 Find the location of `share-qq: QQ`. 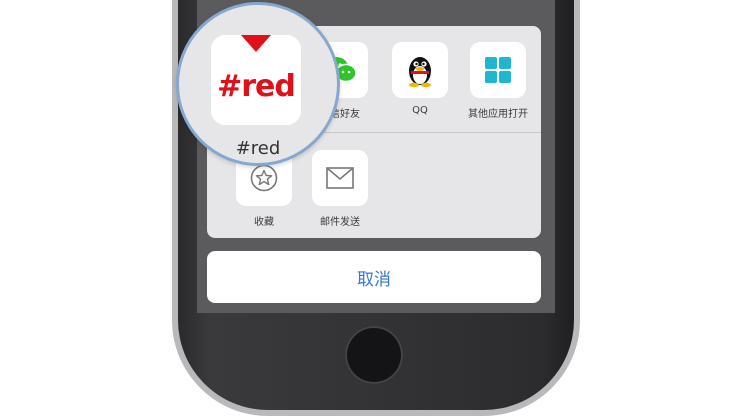

share-qq: QQ is located at coordinates (420, 79).